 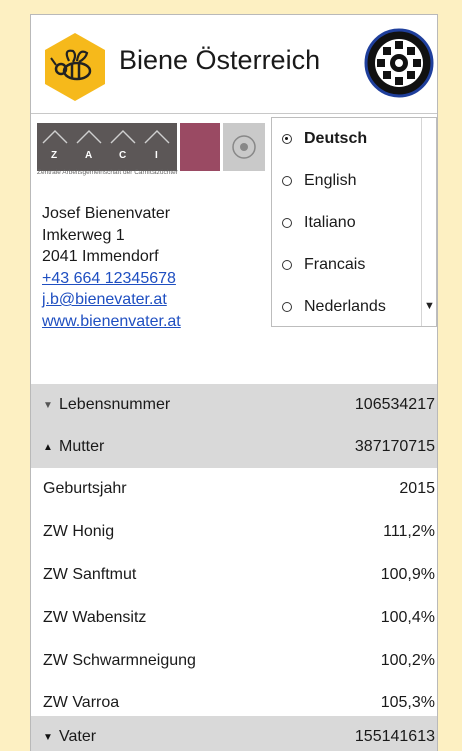 I want to click on banner-letter: Z, so click(x=54, y=155).